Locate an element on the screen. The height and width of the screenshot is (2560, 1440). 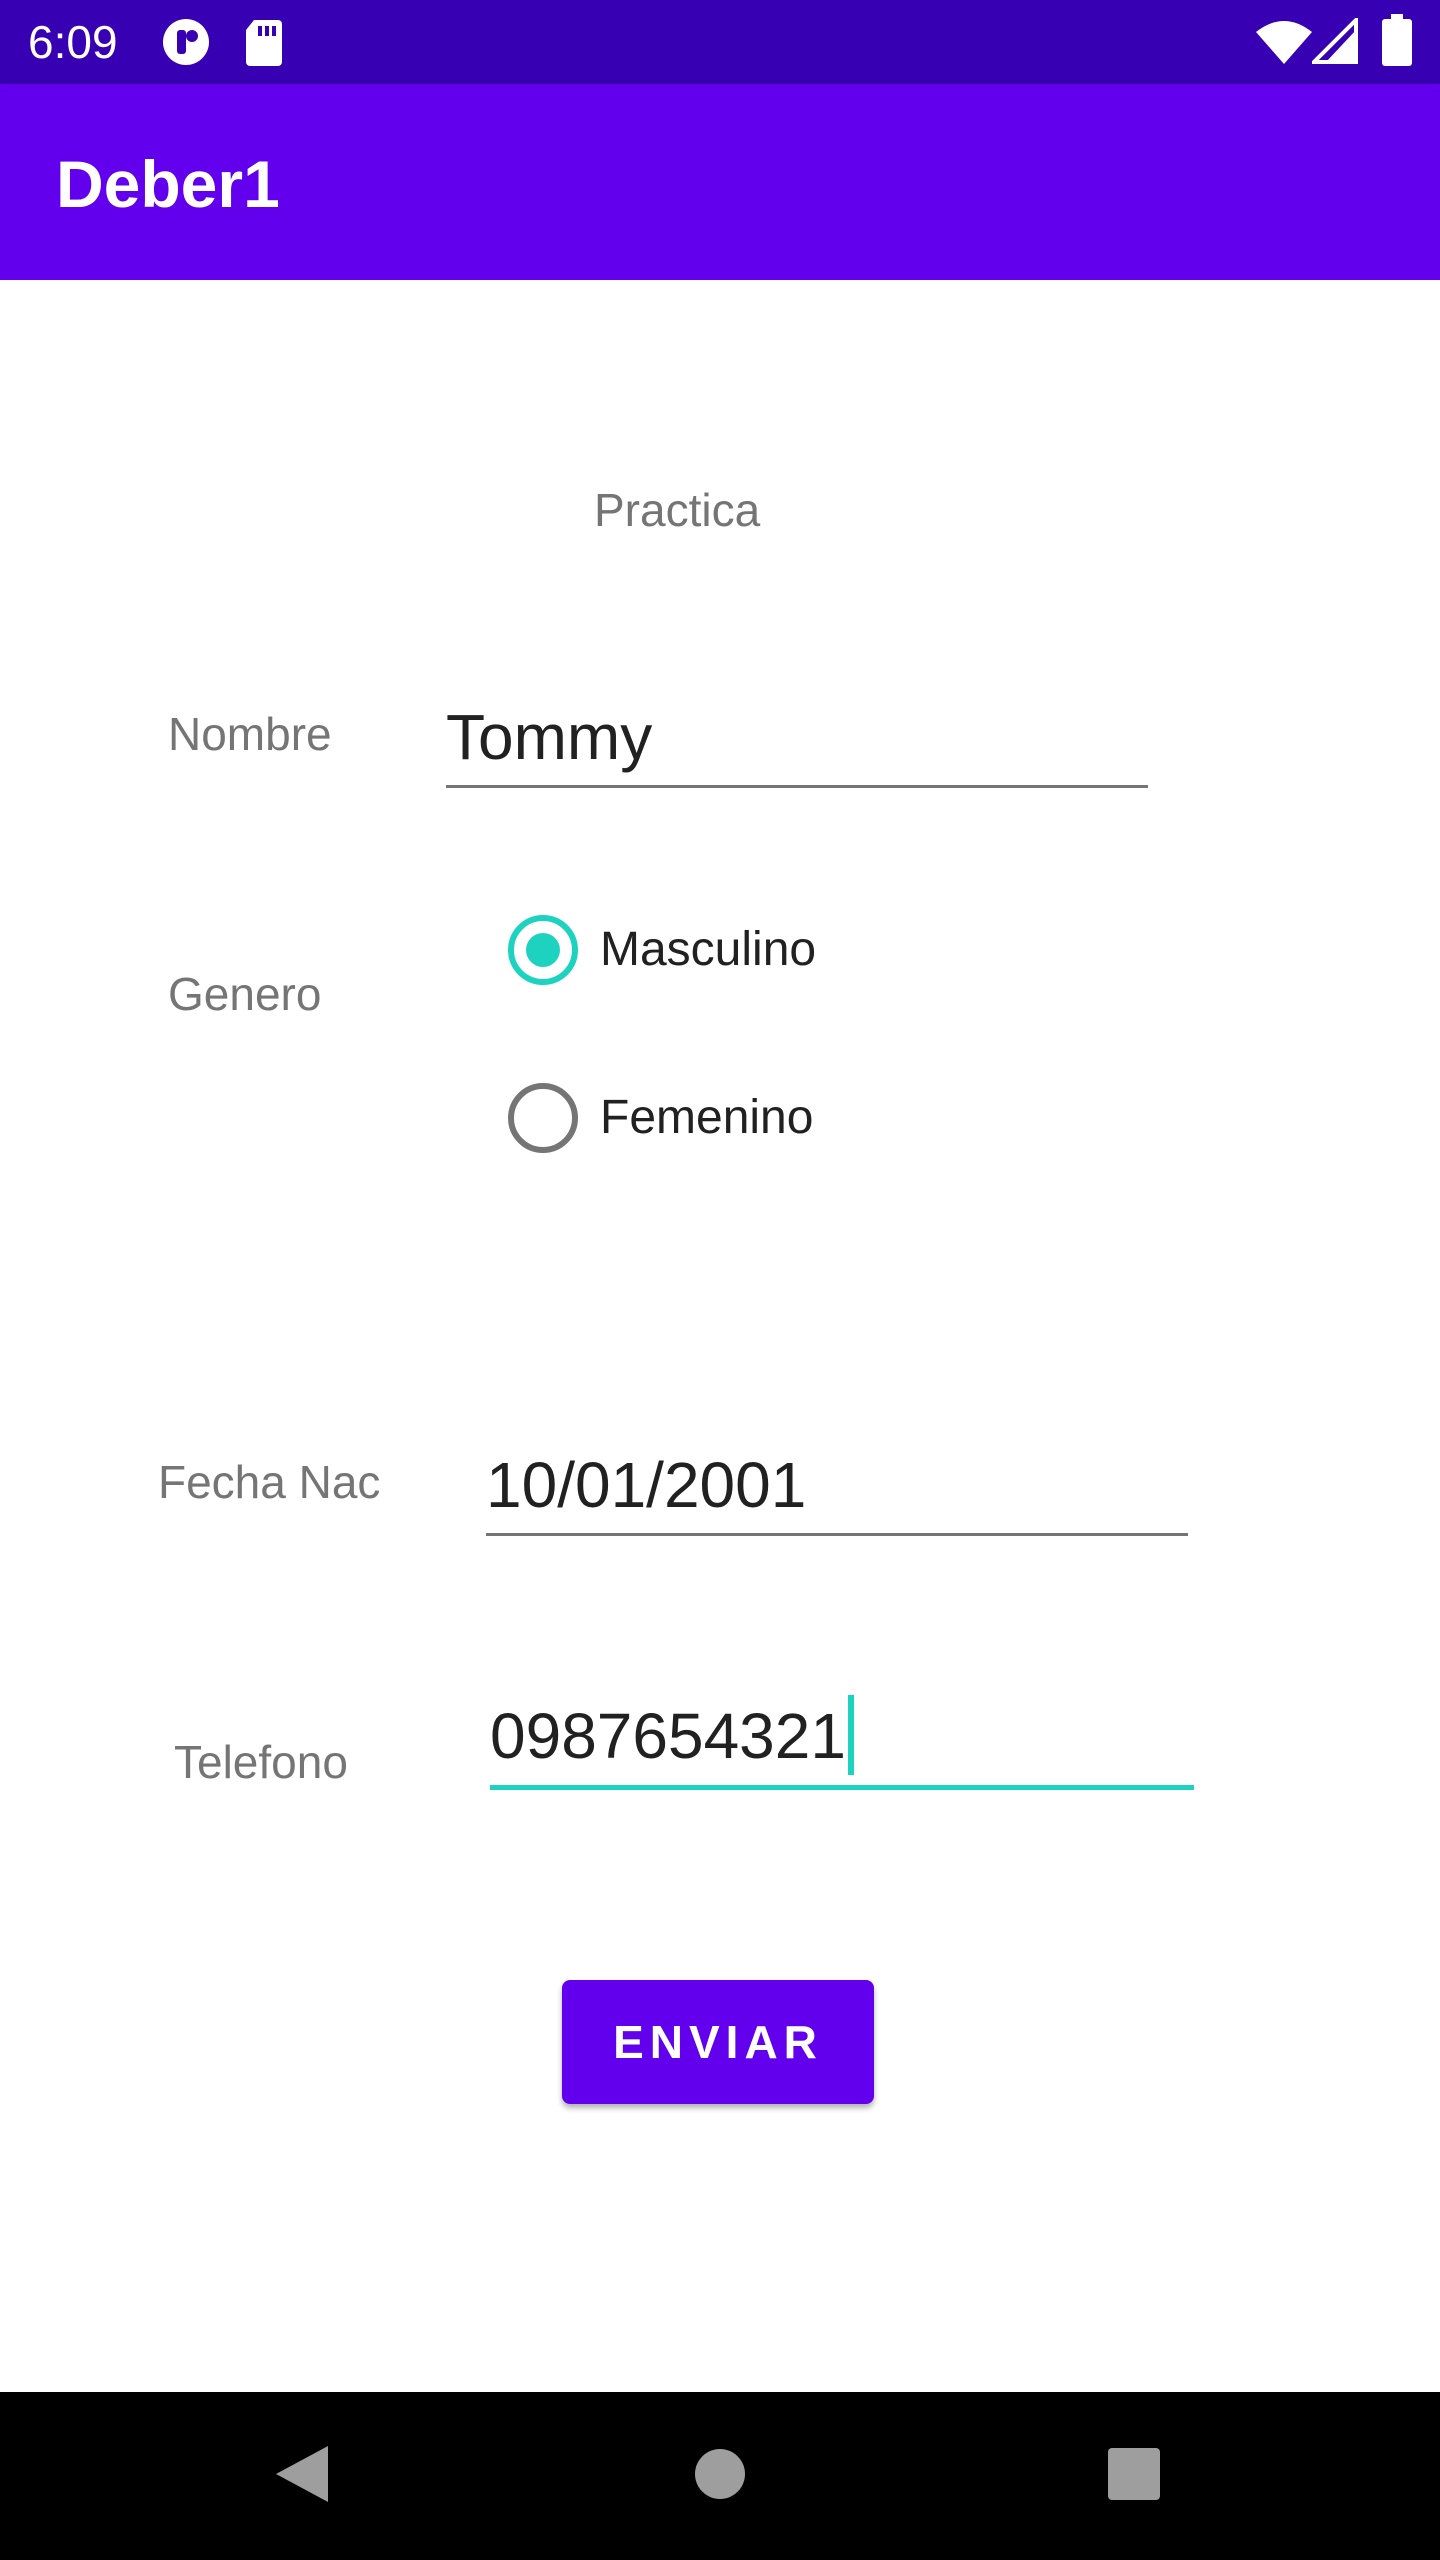
telefono-label: Telefono is located at coordinates (261, 1762).